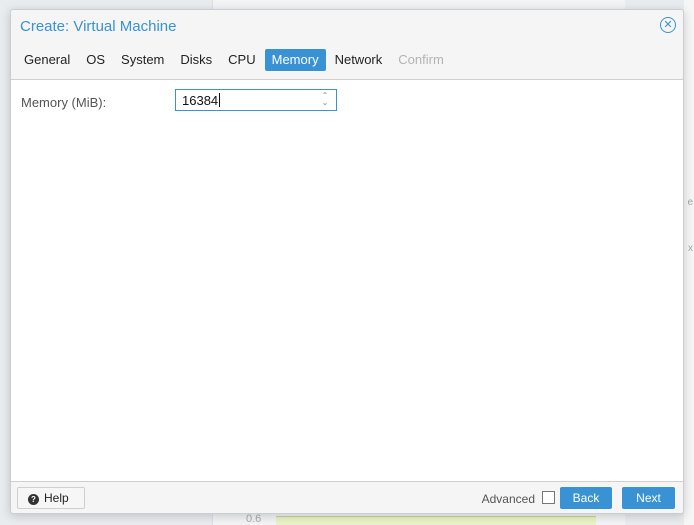 The width and height of the screenshot is (694, 525). Describe the element at coordinates (648, 498) in the screenshot. I see `next-button: Next` at that location.